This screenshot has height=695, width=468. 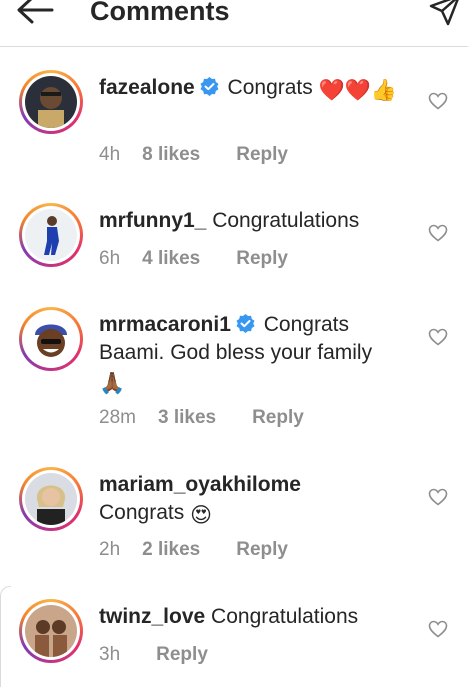 I want to click on comment-likes: 3 likes, so click(x=187, y=418).